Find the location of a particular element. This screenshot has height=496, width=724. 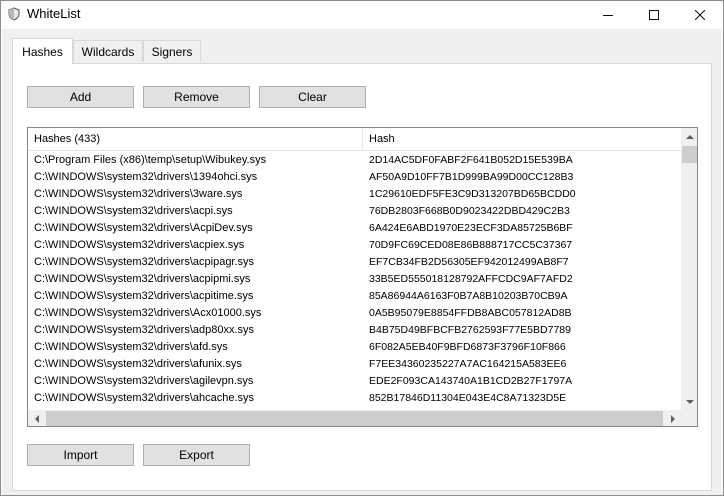

arrow-left-icon is located at coordinates (36, 418).